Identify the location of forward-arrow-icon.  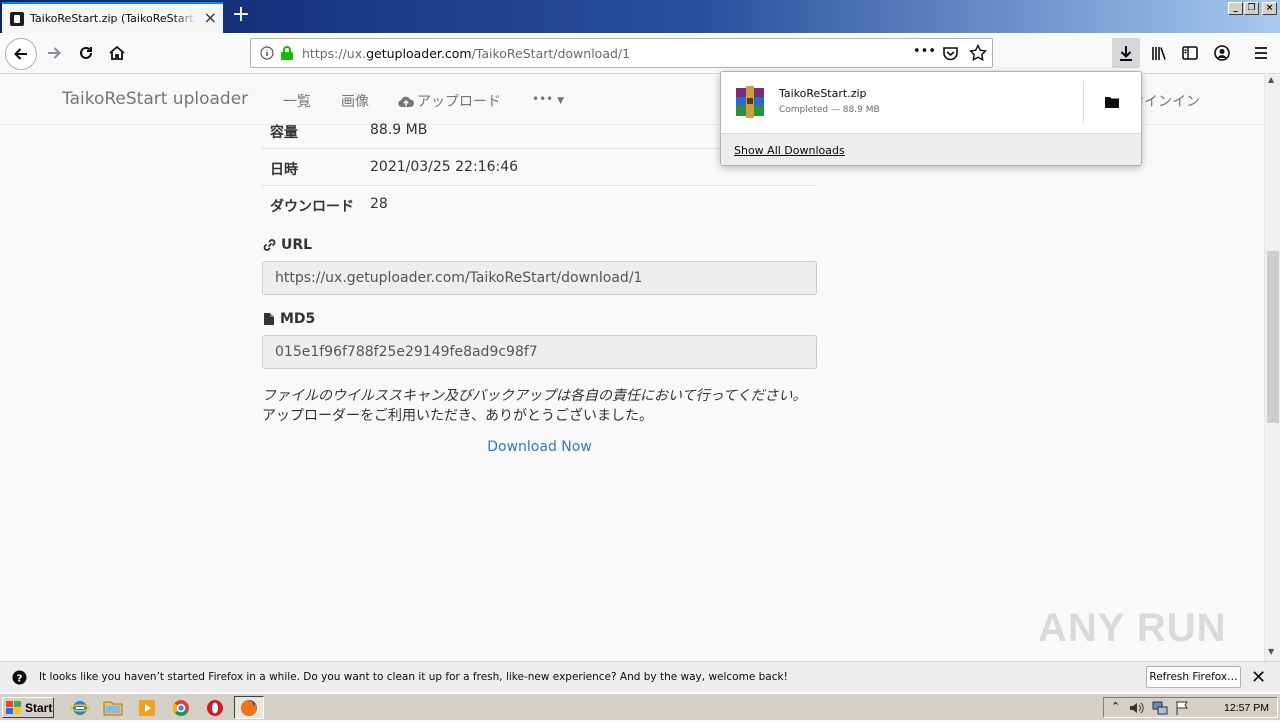
(54, 53).